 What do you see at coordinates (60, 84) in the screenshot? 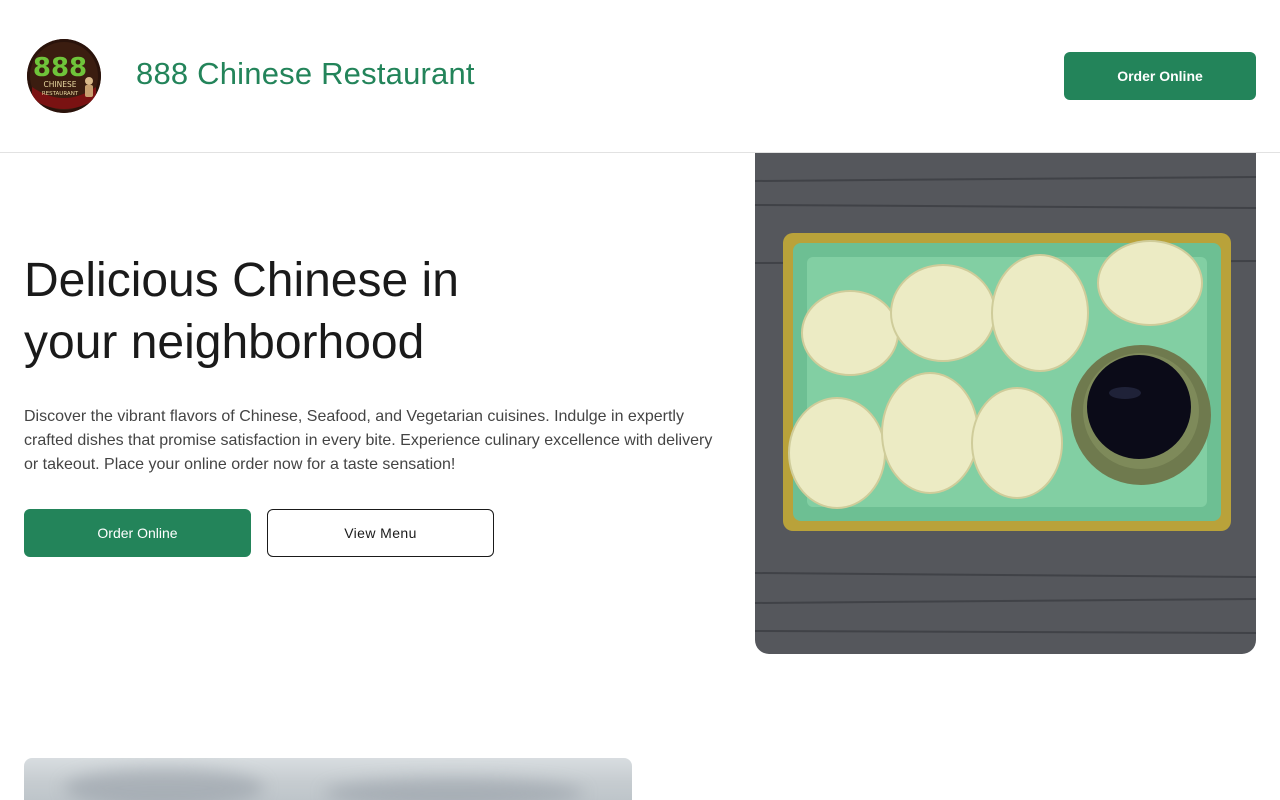
I see `logo-line1: CHINESE` at bounding box center [60, 84].